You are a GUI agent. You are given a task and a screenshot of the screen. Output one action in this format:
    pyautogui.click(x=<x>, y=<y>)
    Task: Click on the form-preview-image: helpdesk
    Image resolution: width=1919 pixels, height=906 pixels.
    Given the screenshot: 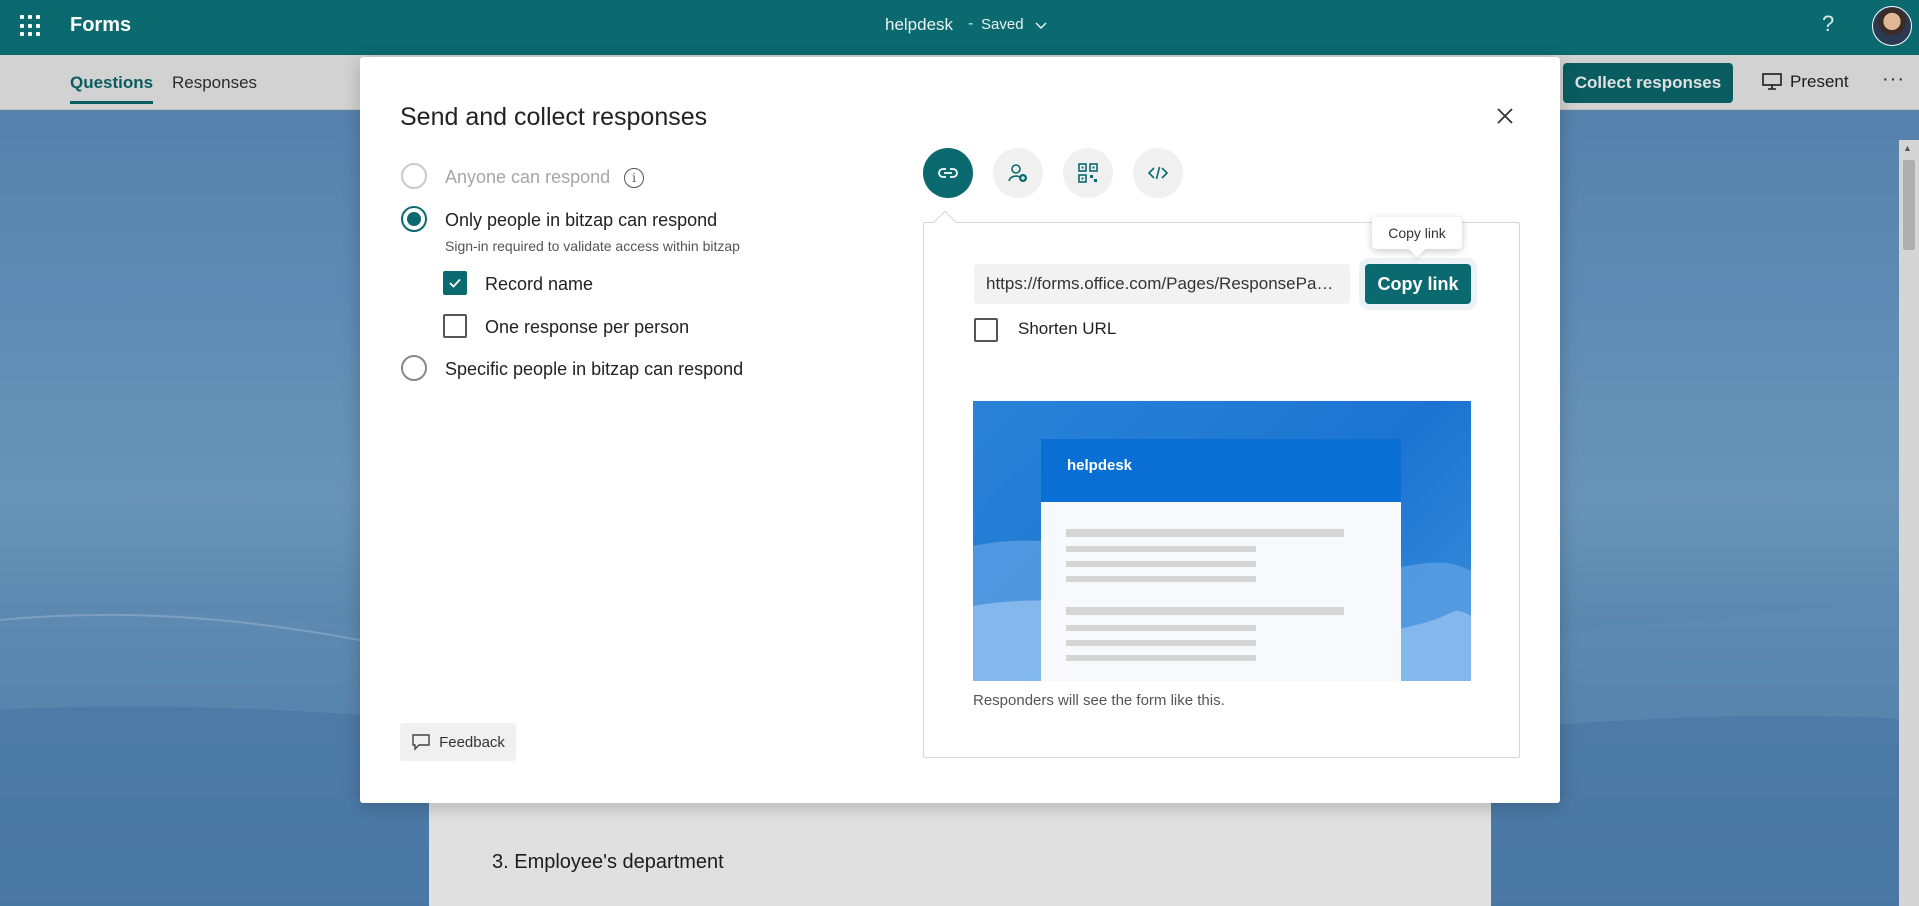 What is the action you would take?
    pyautogui.click(x=1222, y=541)
    